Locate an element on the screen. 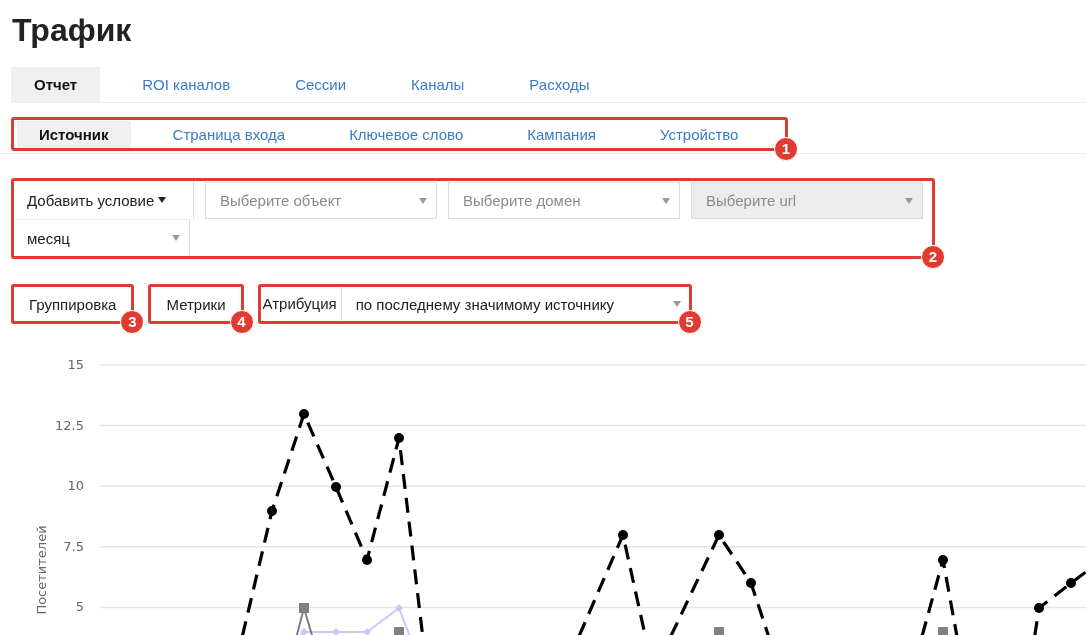 The height and width of the screenshot is (635, 1086). page-title: Трафик is located at coordinates (71, 30).